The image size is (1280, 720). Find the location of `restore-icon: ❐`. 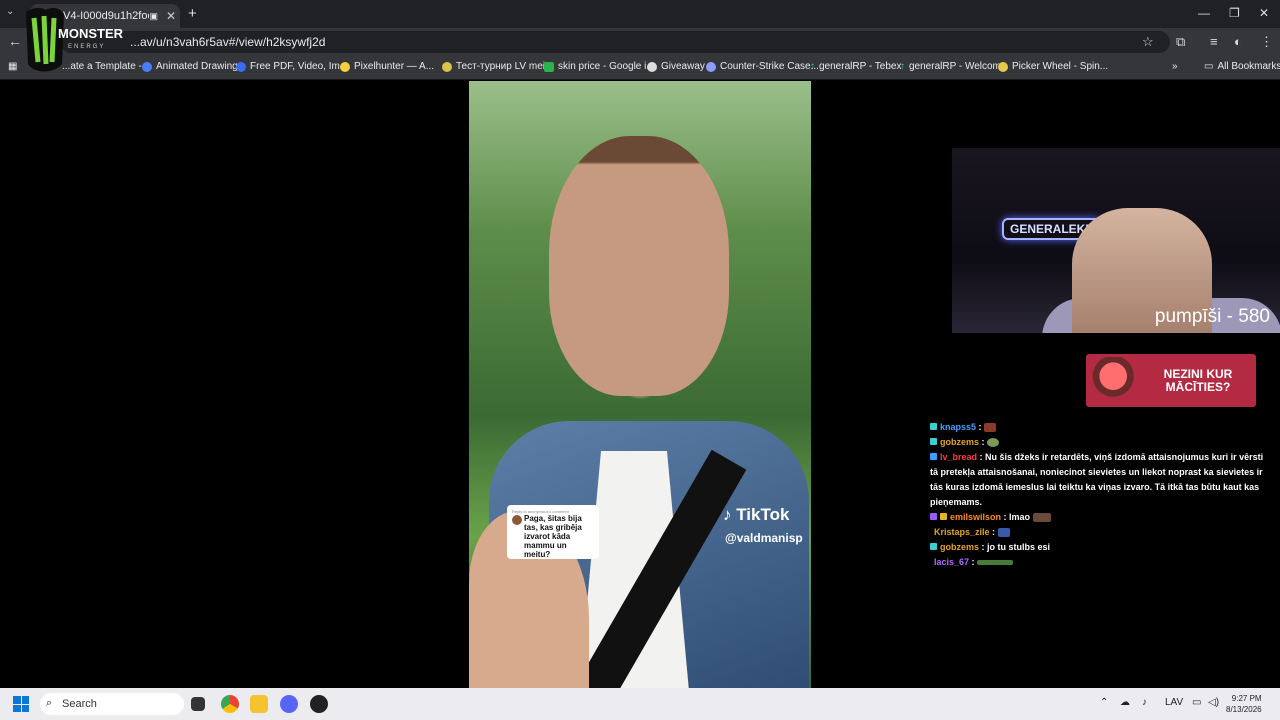

restore-icon: ❐ is located at coordinates (1234, 13).